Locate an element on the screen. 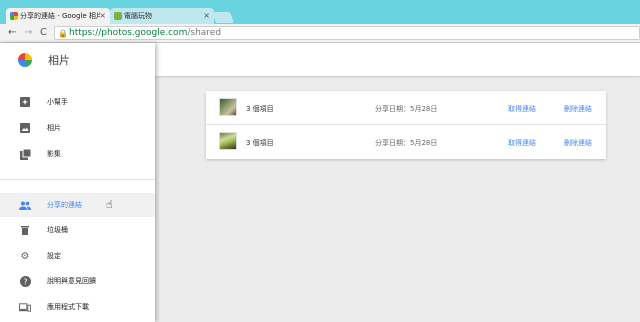 The width and height of the screenshot is (640, 322). reload-icon: C is located at coordinates (43, 32).